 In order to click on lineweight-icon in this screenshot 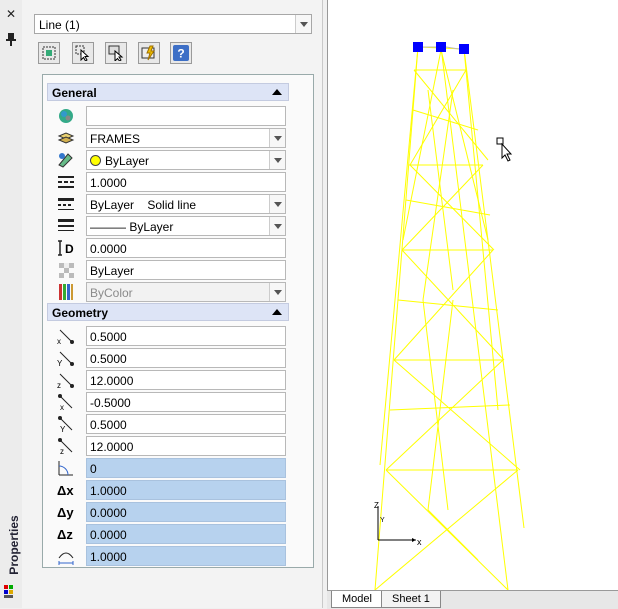, I will do `click(66, 226)`.